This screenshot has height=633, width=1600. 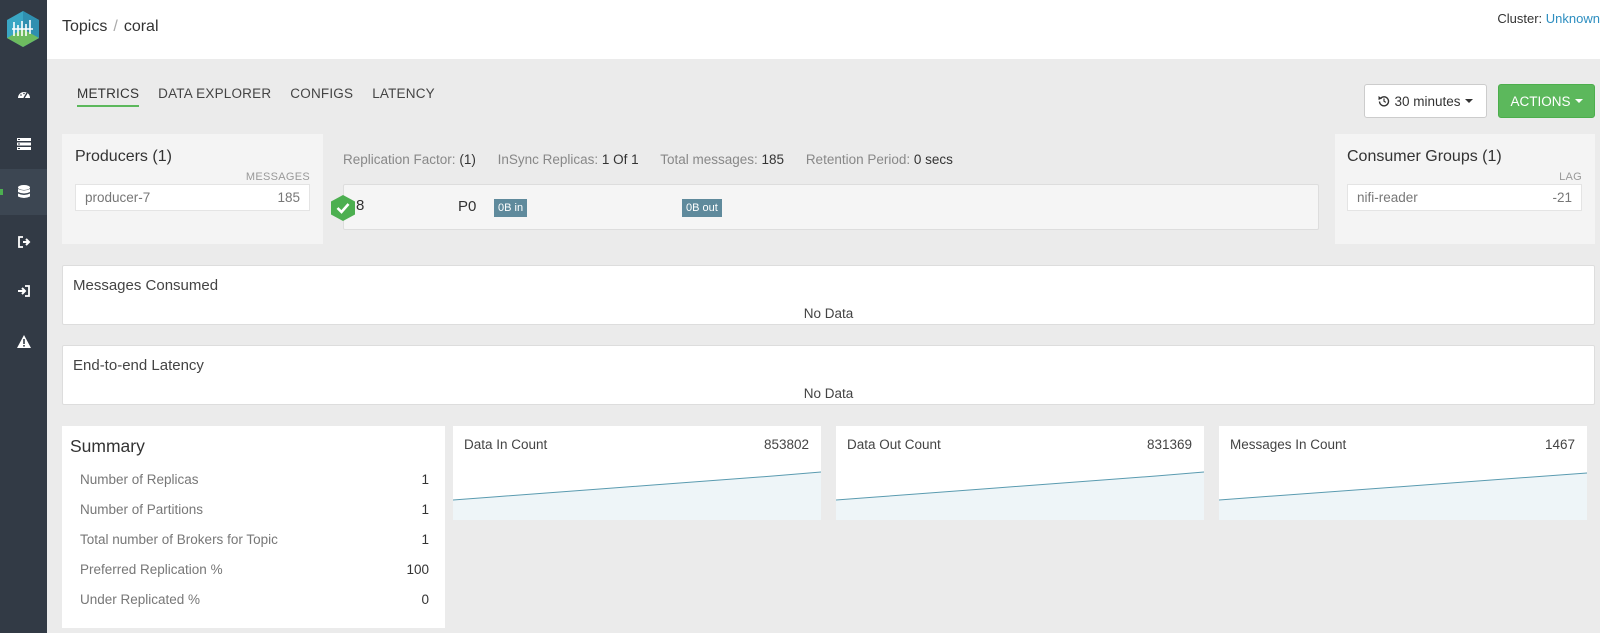 I want to click on summary-title: Summary, so click(x=107, y=446).